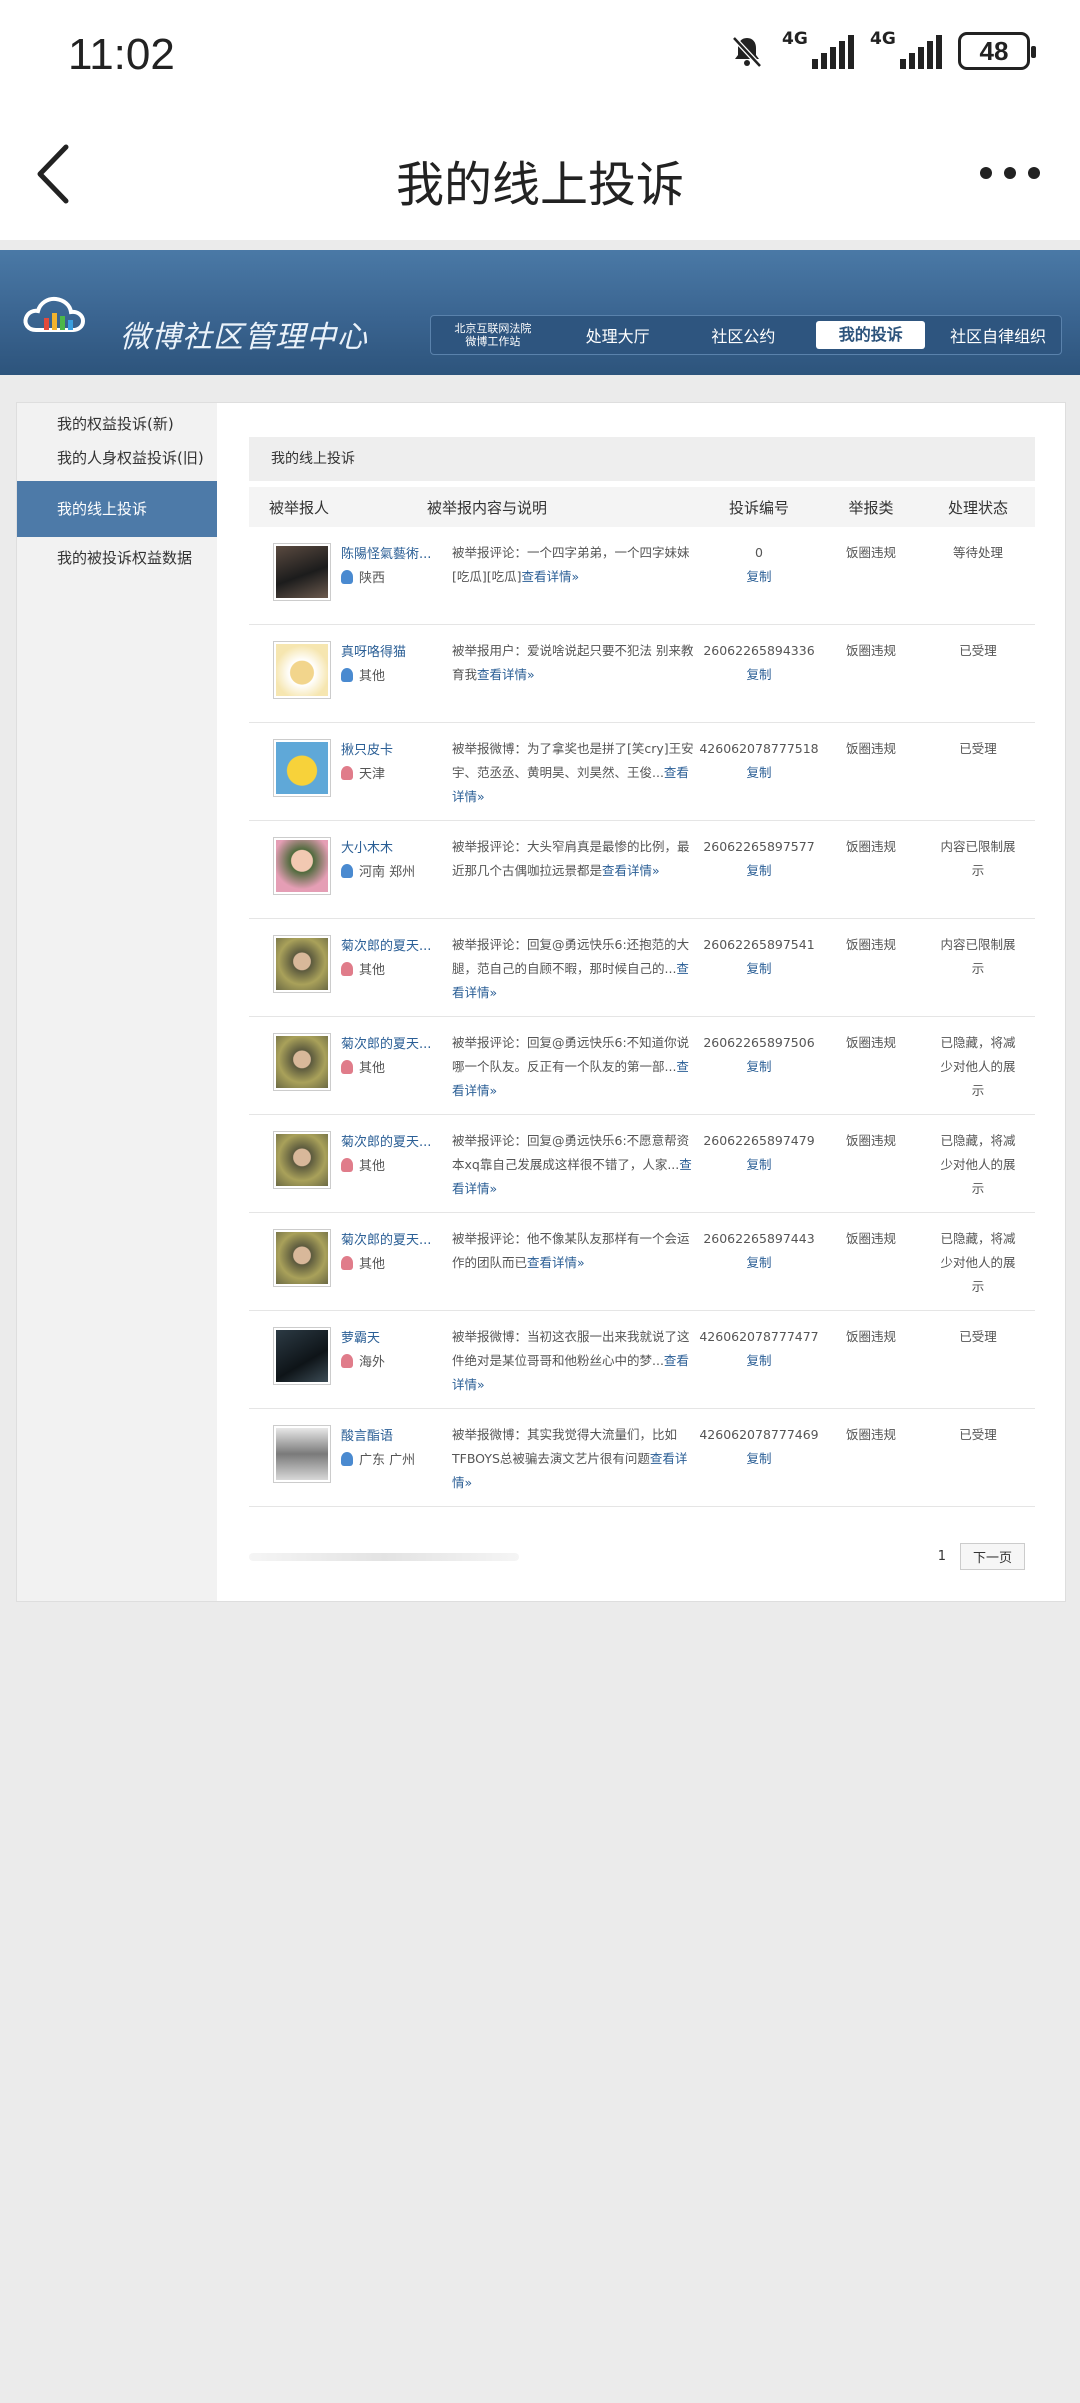 This screenshot has width=1080, height=2403. I want to click on complaint-id: 426062078777477 复制, so click(759, 1349).